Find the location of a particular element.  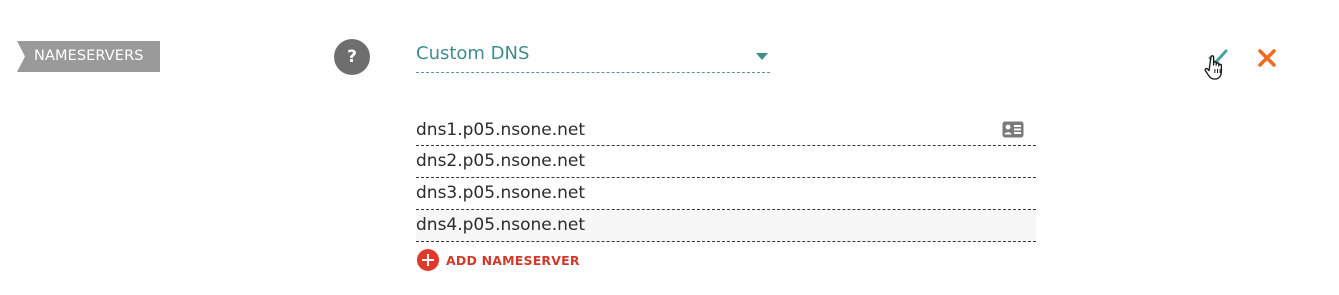

contact-card-icon is located at coordinates (1013, 129).